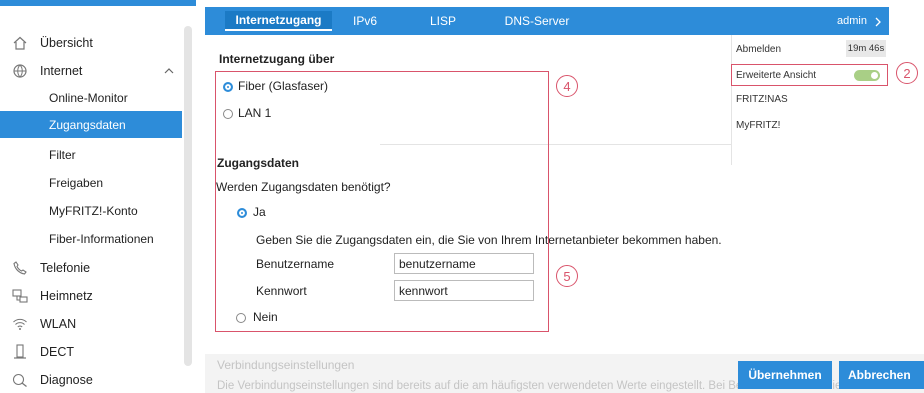 The image size is (924, 393). Describe the element at coordinates (277, 59) in the screenshot. I see `access-heading: Internetzugang über` at that location.